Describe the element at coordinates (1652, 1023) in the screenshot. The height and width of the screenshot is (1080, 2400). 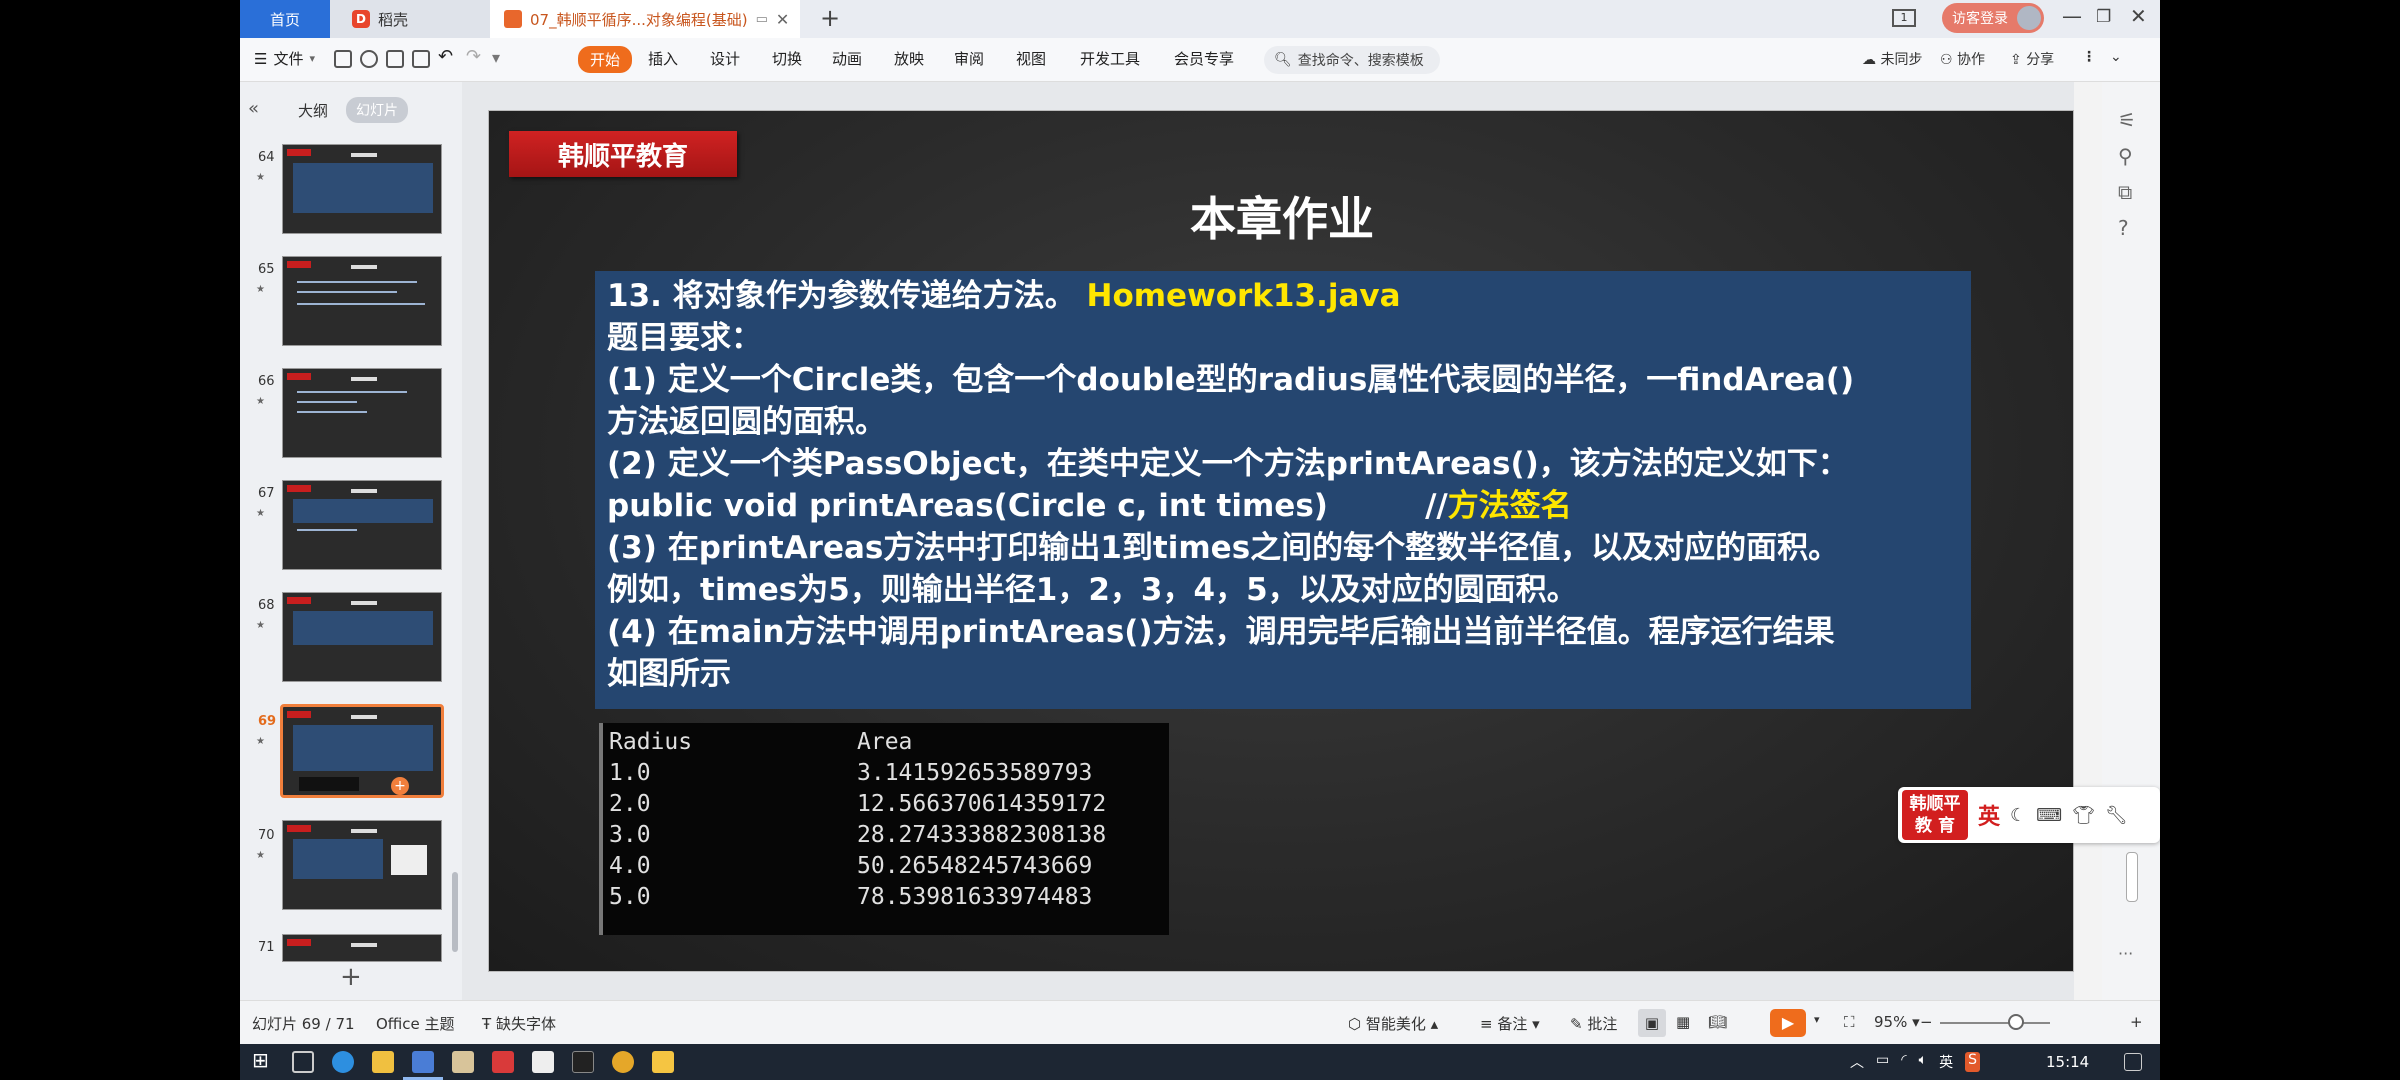
I see `normal-view-icon: ▣` at that location.